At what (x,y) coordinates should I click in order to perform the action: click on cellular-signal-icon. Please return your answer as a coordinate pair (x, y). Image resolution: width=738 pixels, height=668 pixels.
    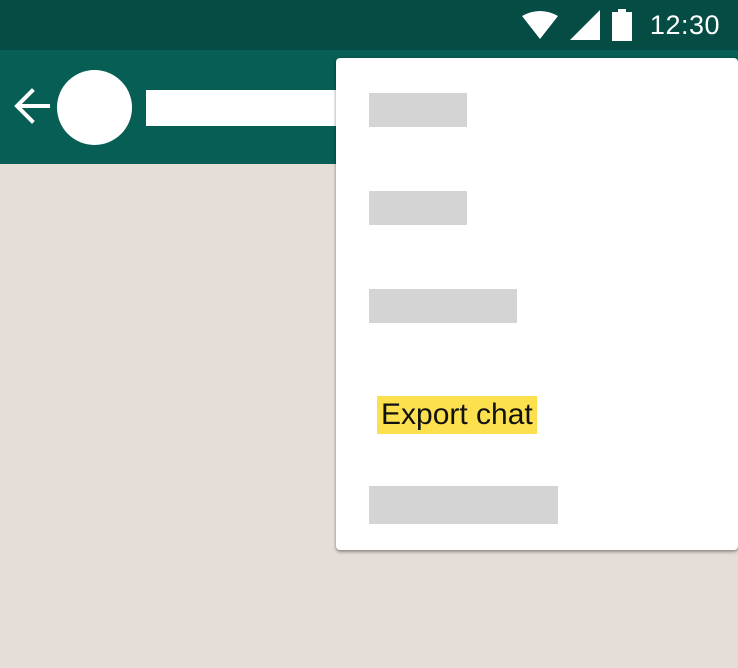
    Looking at the image, I should click on (584, 25).